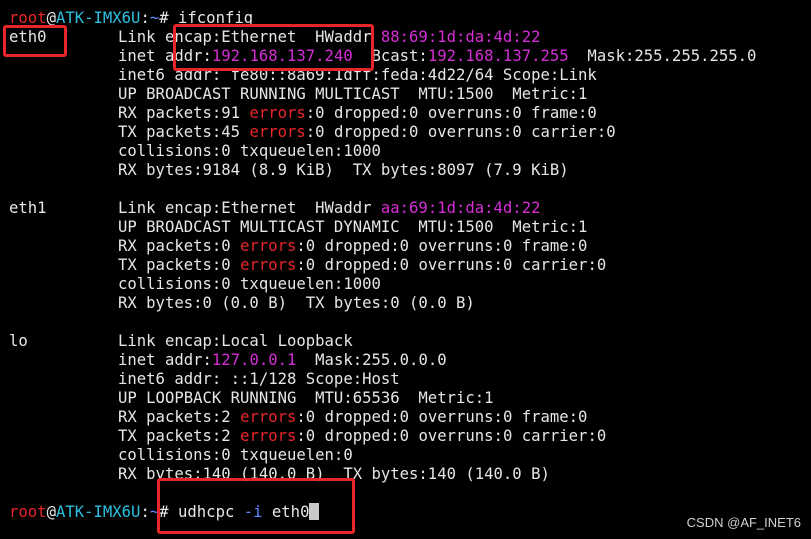  I want to click on highlight-box-udhcpc-command, so click(256, 506).